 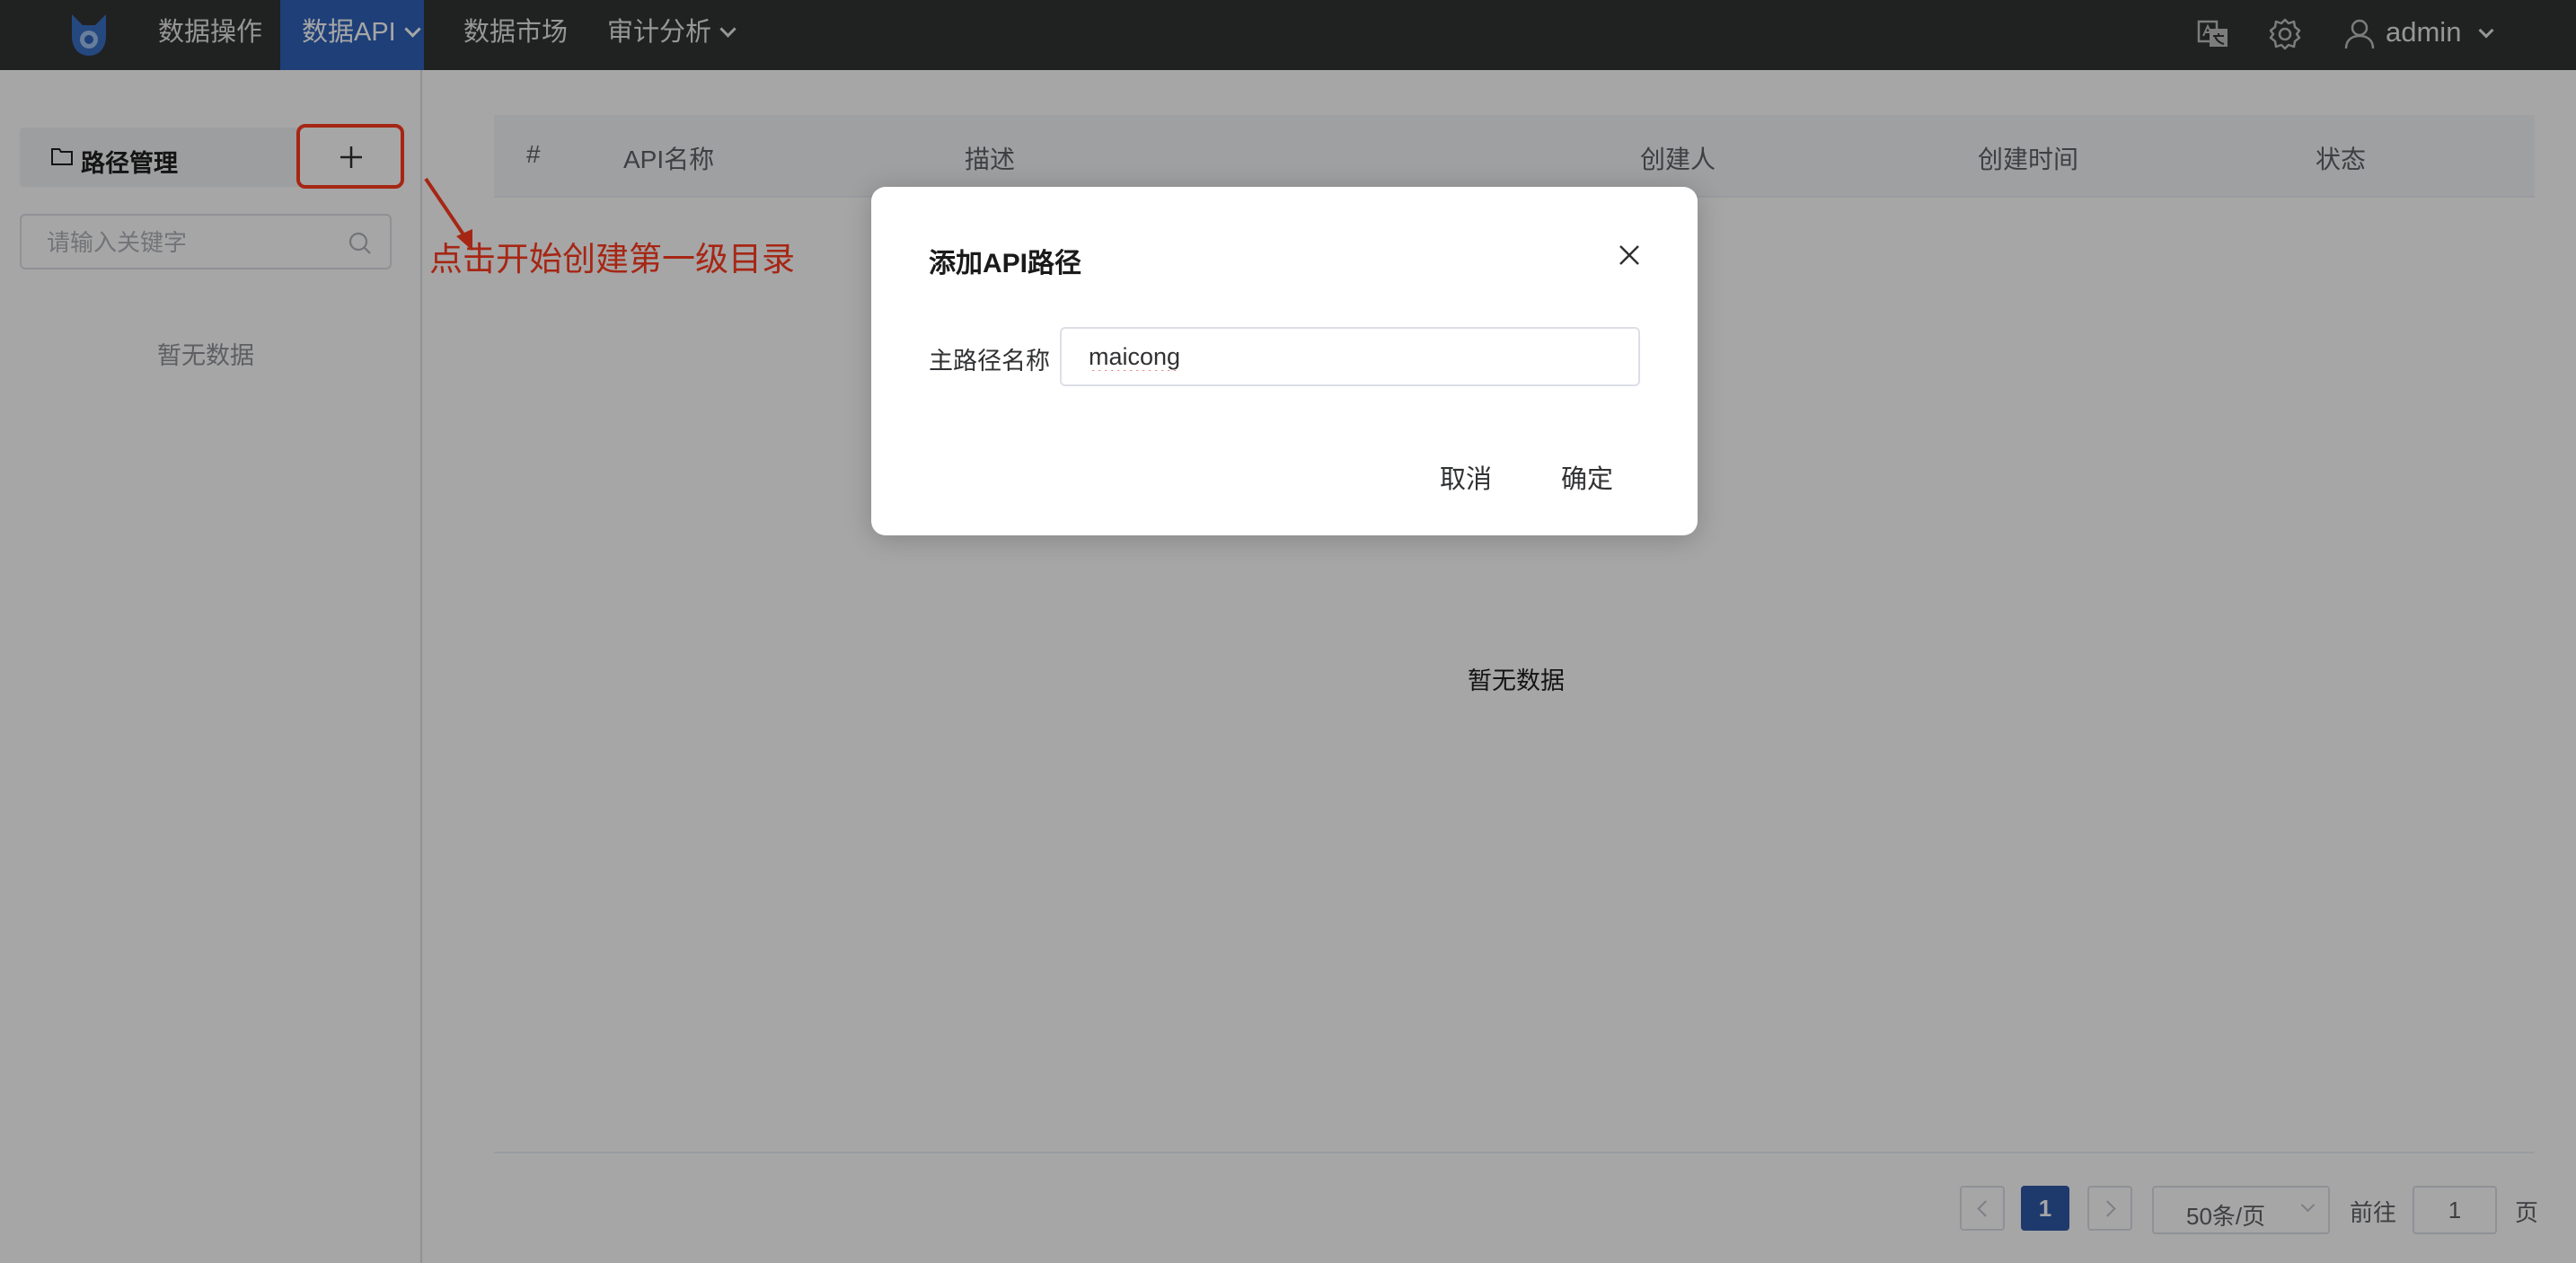 What do you see at coordinates (1587, 477) in the screenshot?
I see `confirm-button: 确定` at bounding box center [1587, 477].